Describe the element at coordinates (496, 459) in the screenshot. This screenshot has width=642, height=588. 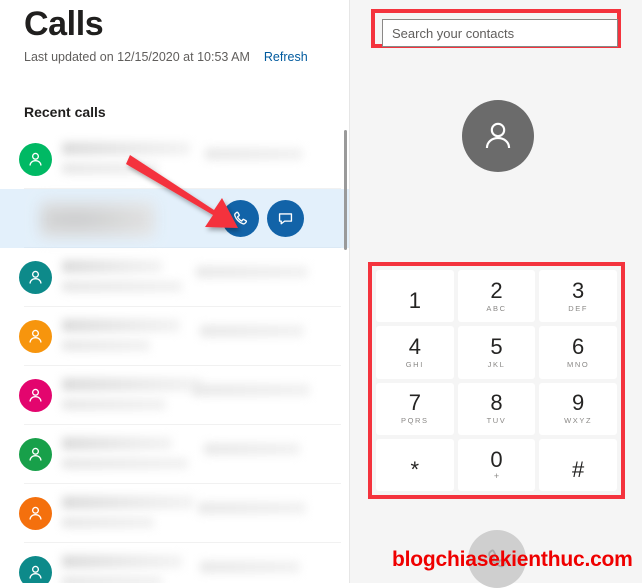
I see `dialpad-key-digit: 0` at that location.